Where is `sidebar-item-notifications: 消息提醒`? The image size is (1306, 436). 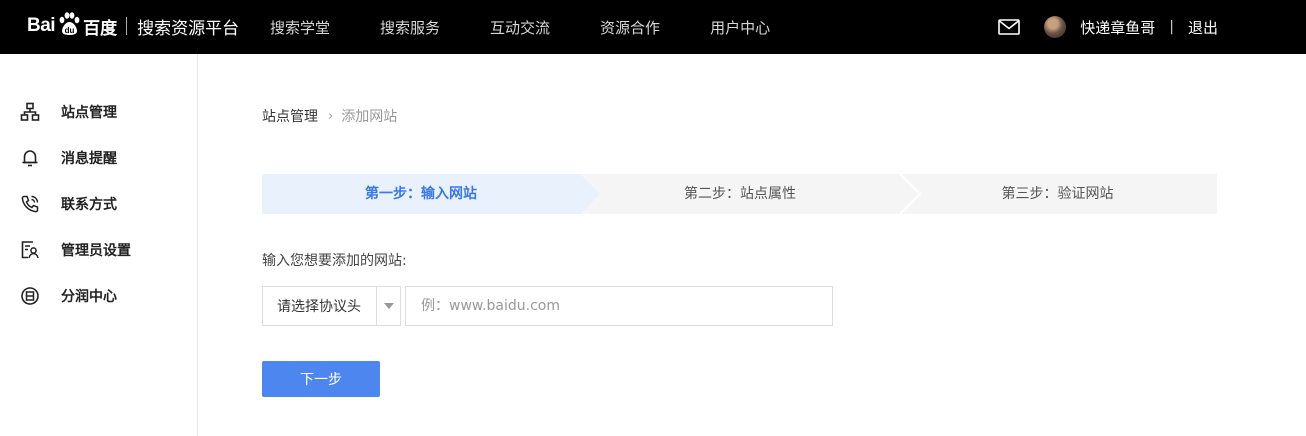
sidebar-item-notifications: 消息提醒 is located at coordinates (68, 158).